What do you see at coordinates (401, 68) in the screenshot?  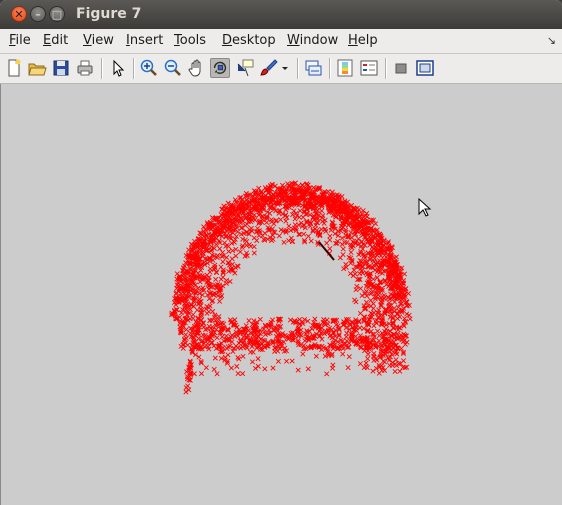 I see `hide-plot-tools-icon` at bounding box center [401, 68].